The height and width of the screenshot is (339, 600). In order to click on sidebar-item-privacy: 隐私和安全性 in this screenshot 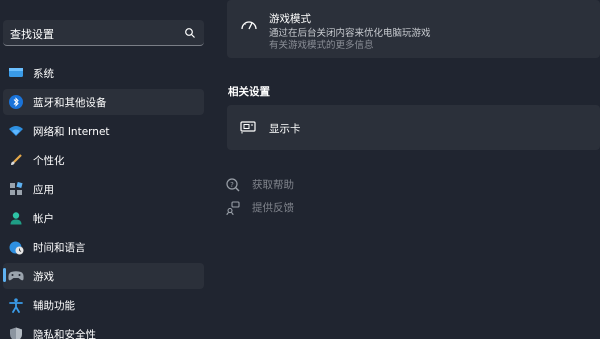, I will do `click(103, 330)`.